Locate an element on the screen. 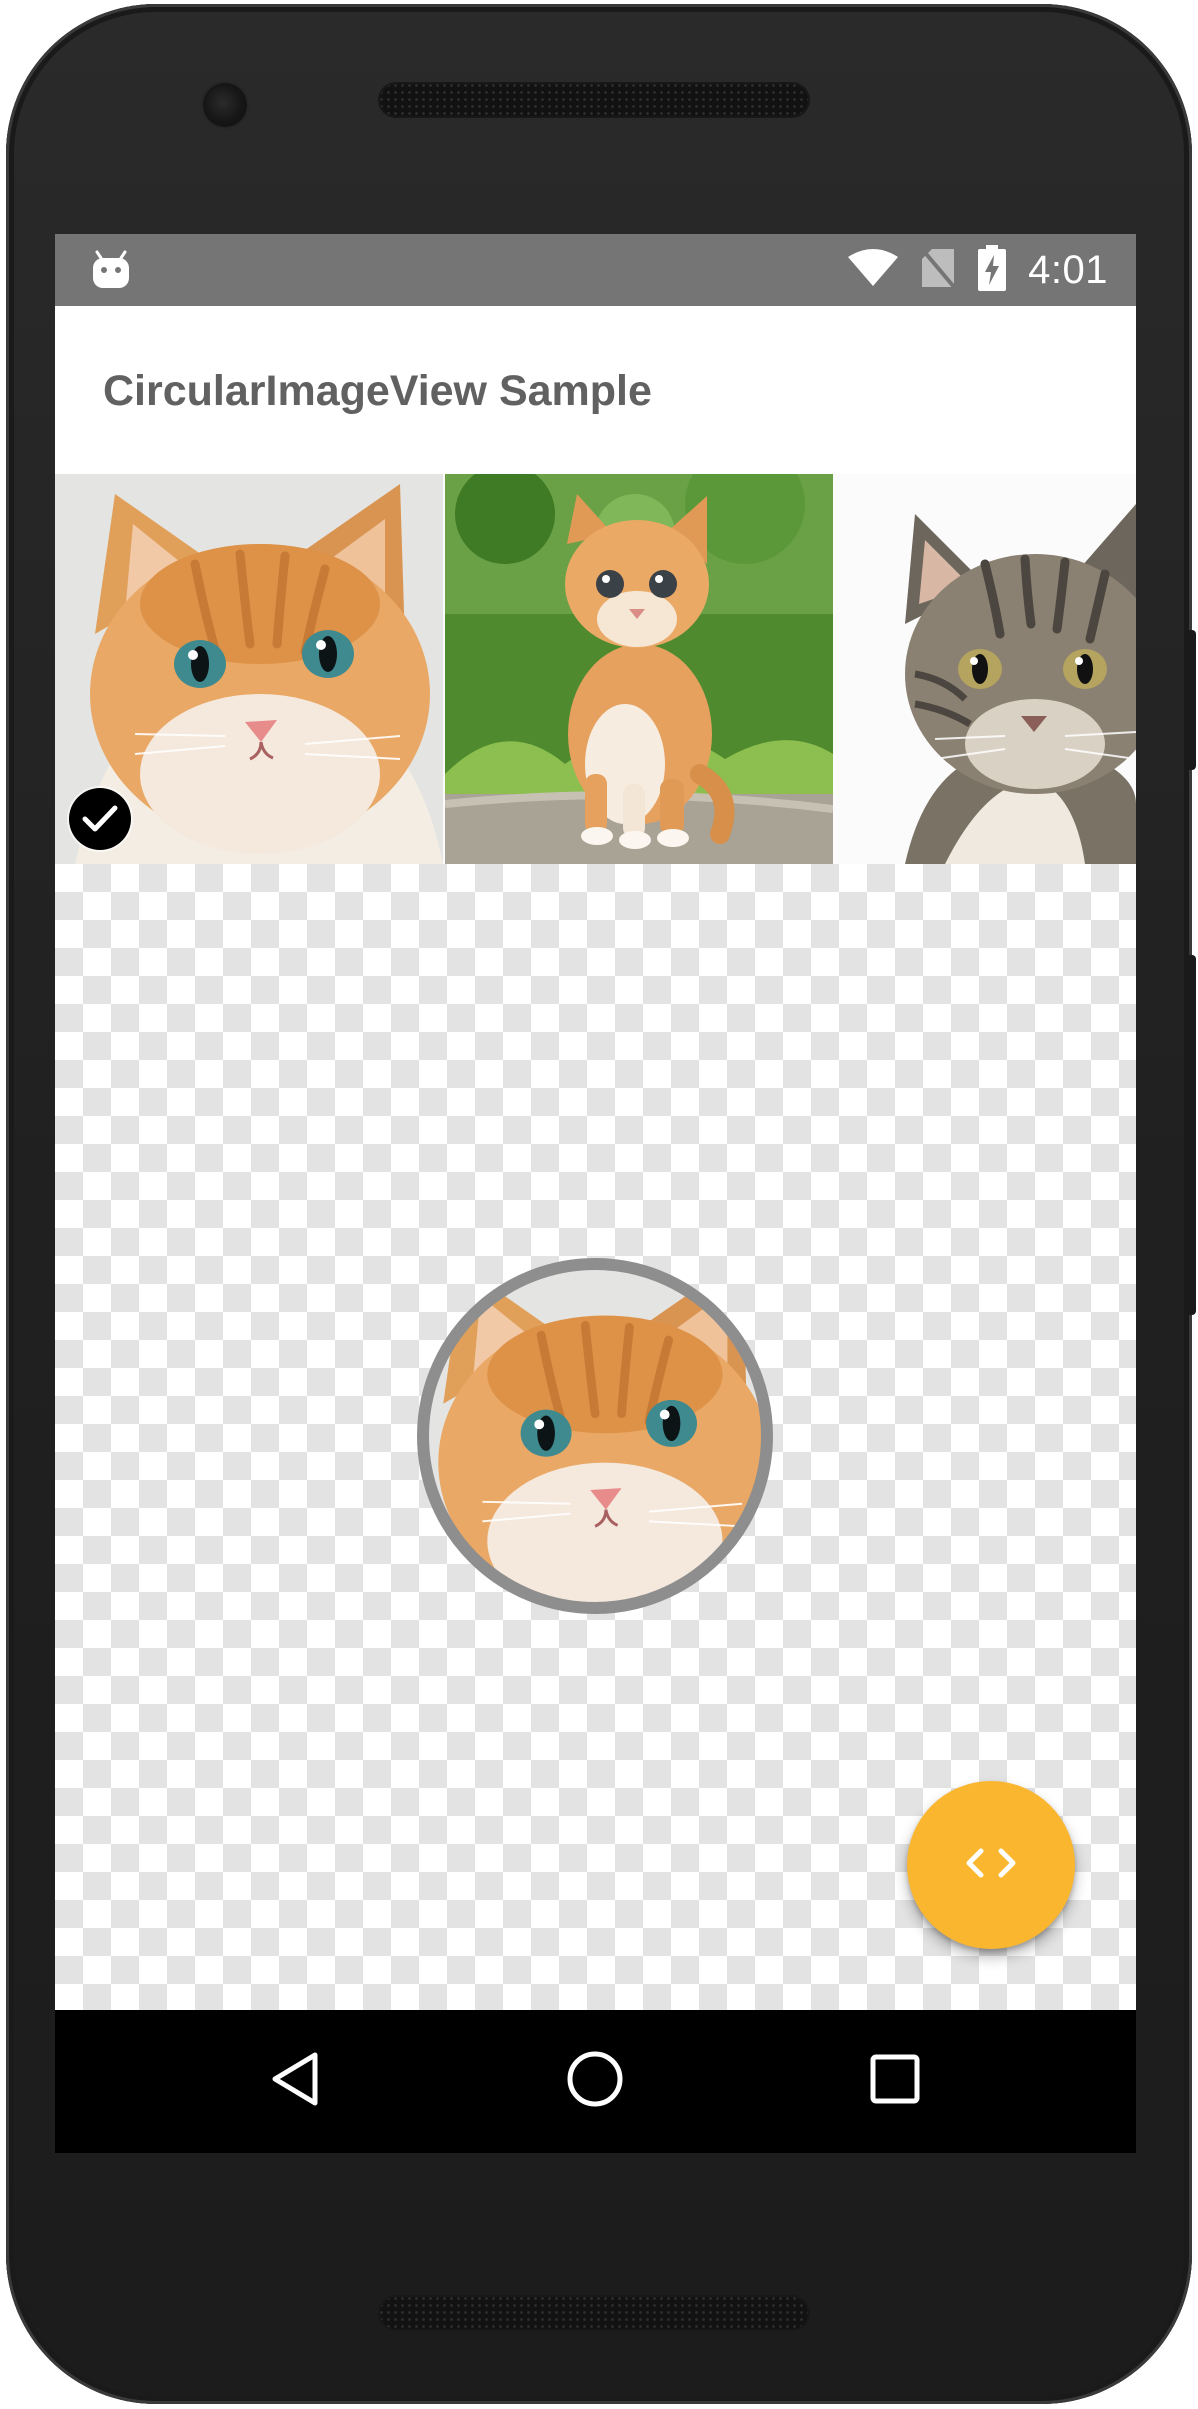 The width and height of the screenshot is (1198, 2409). wifi-icon is located at coordinates (873, 270).